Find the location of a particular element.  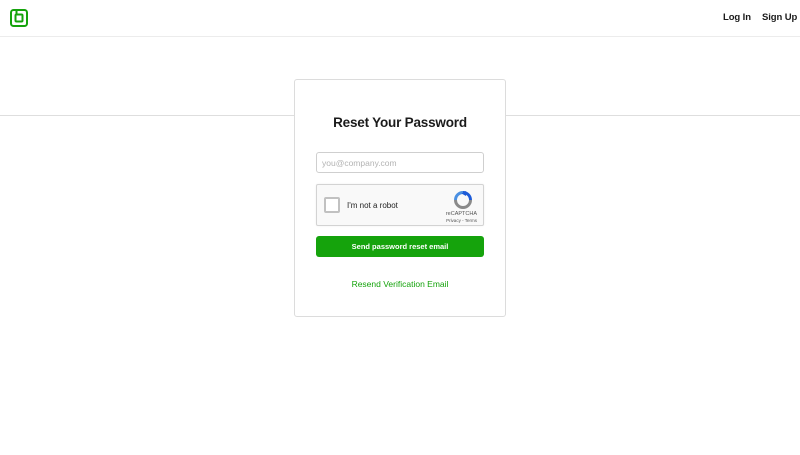

recaptcha-brand: reCAPTCHA is located at coordinates (461, 214).